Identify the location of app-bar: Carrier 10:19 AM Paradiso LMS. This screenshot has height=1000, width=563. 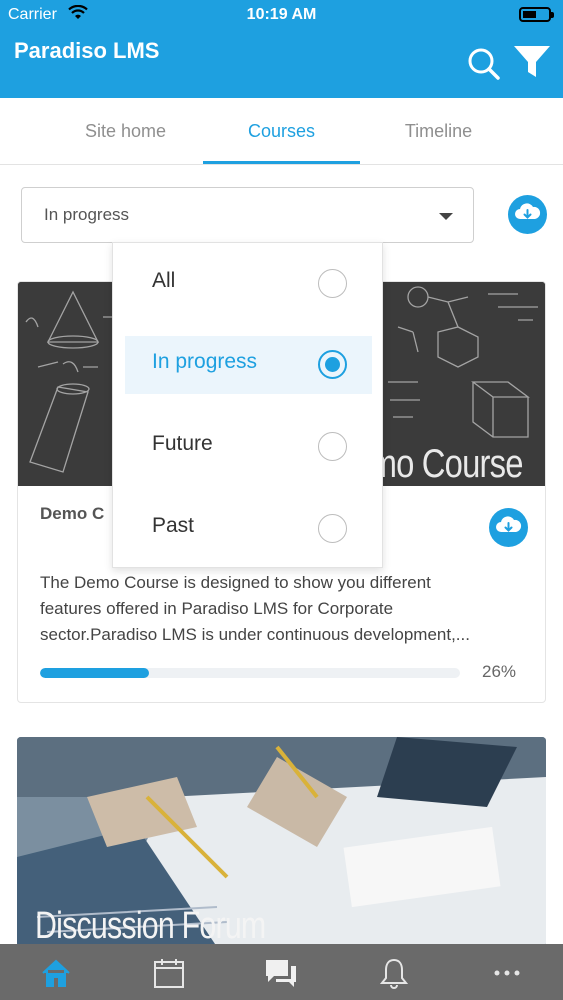
(281, 49).